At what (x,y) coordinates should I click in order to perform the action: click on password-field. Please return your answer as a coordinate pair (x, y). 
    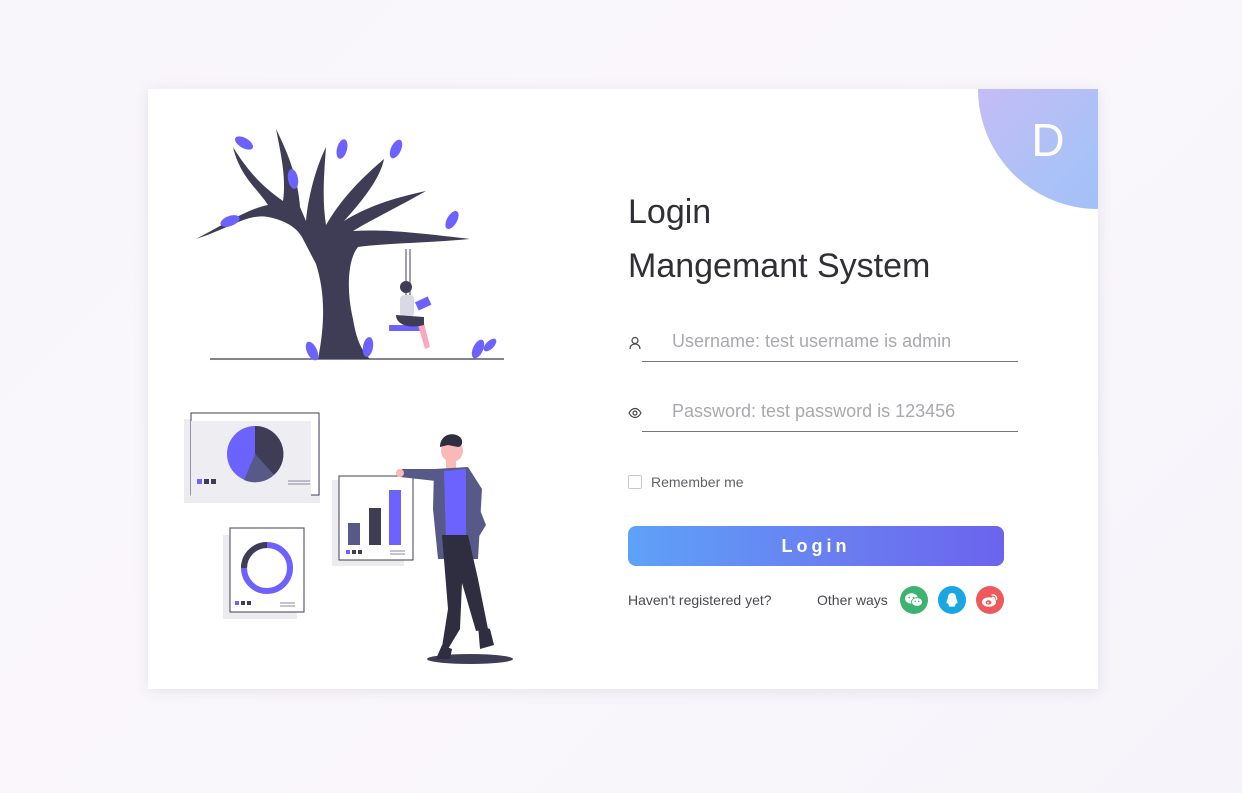
    Looking at the image, I should click on (823, 414).